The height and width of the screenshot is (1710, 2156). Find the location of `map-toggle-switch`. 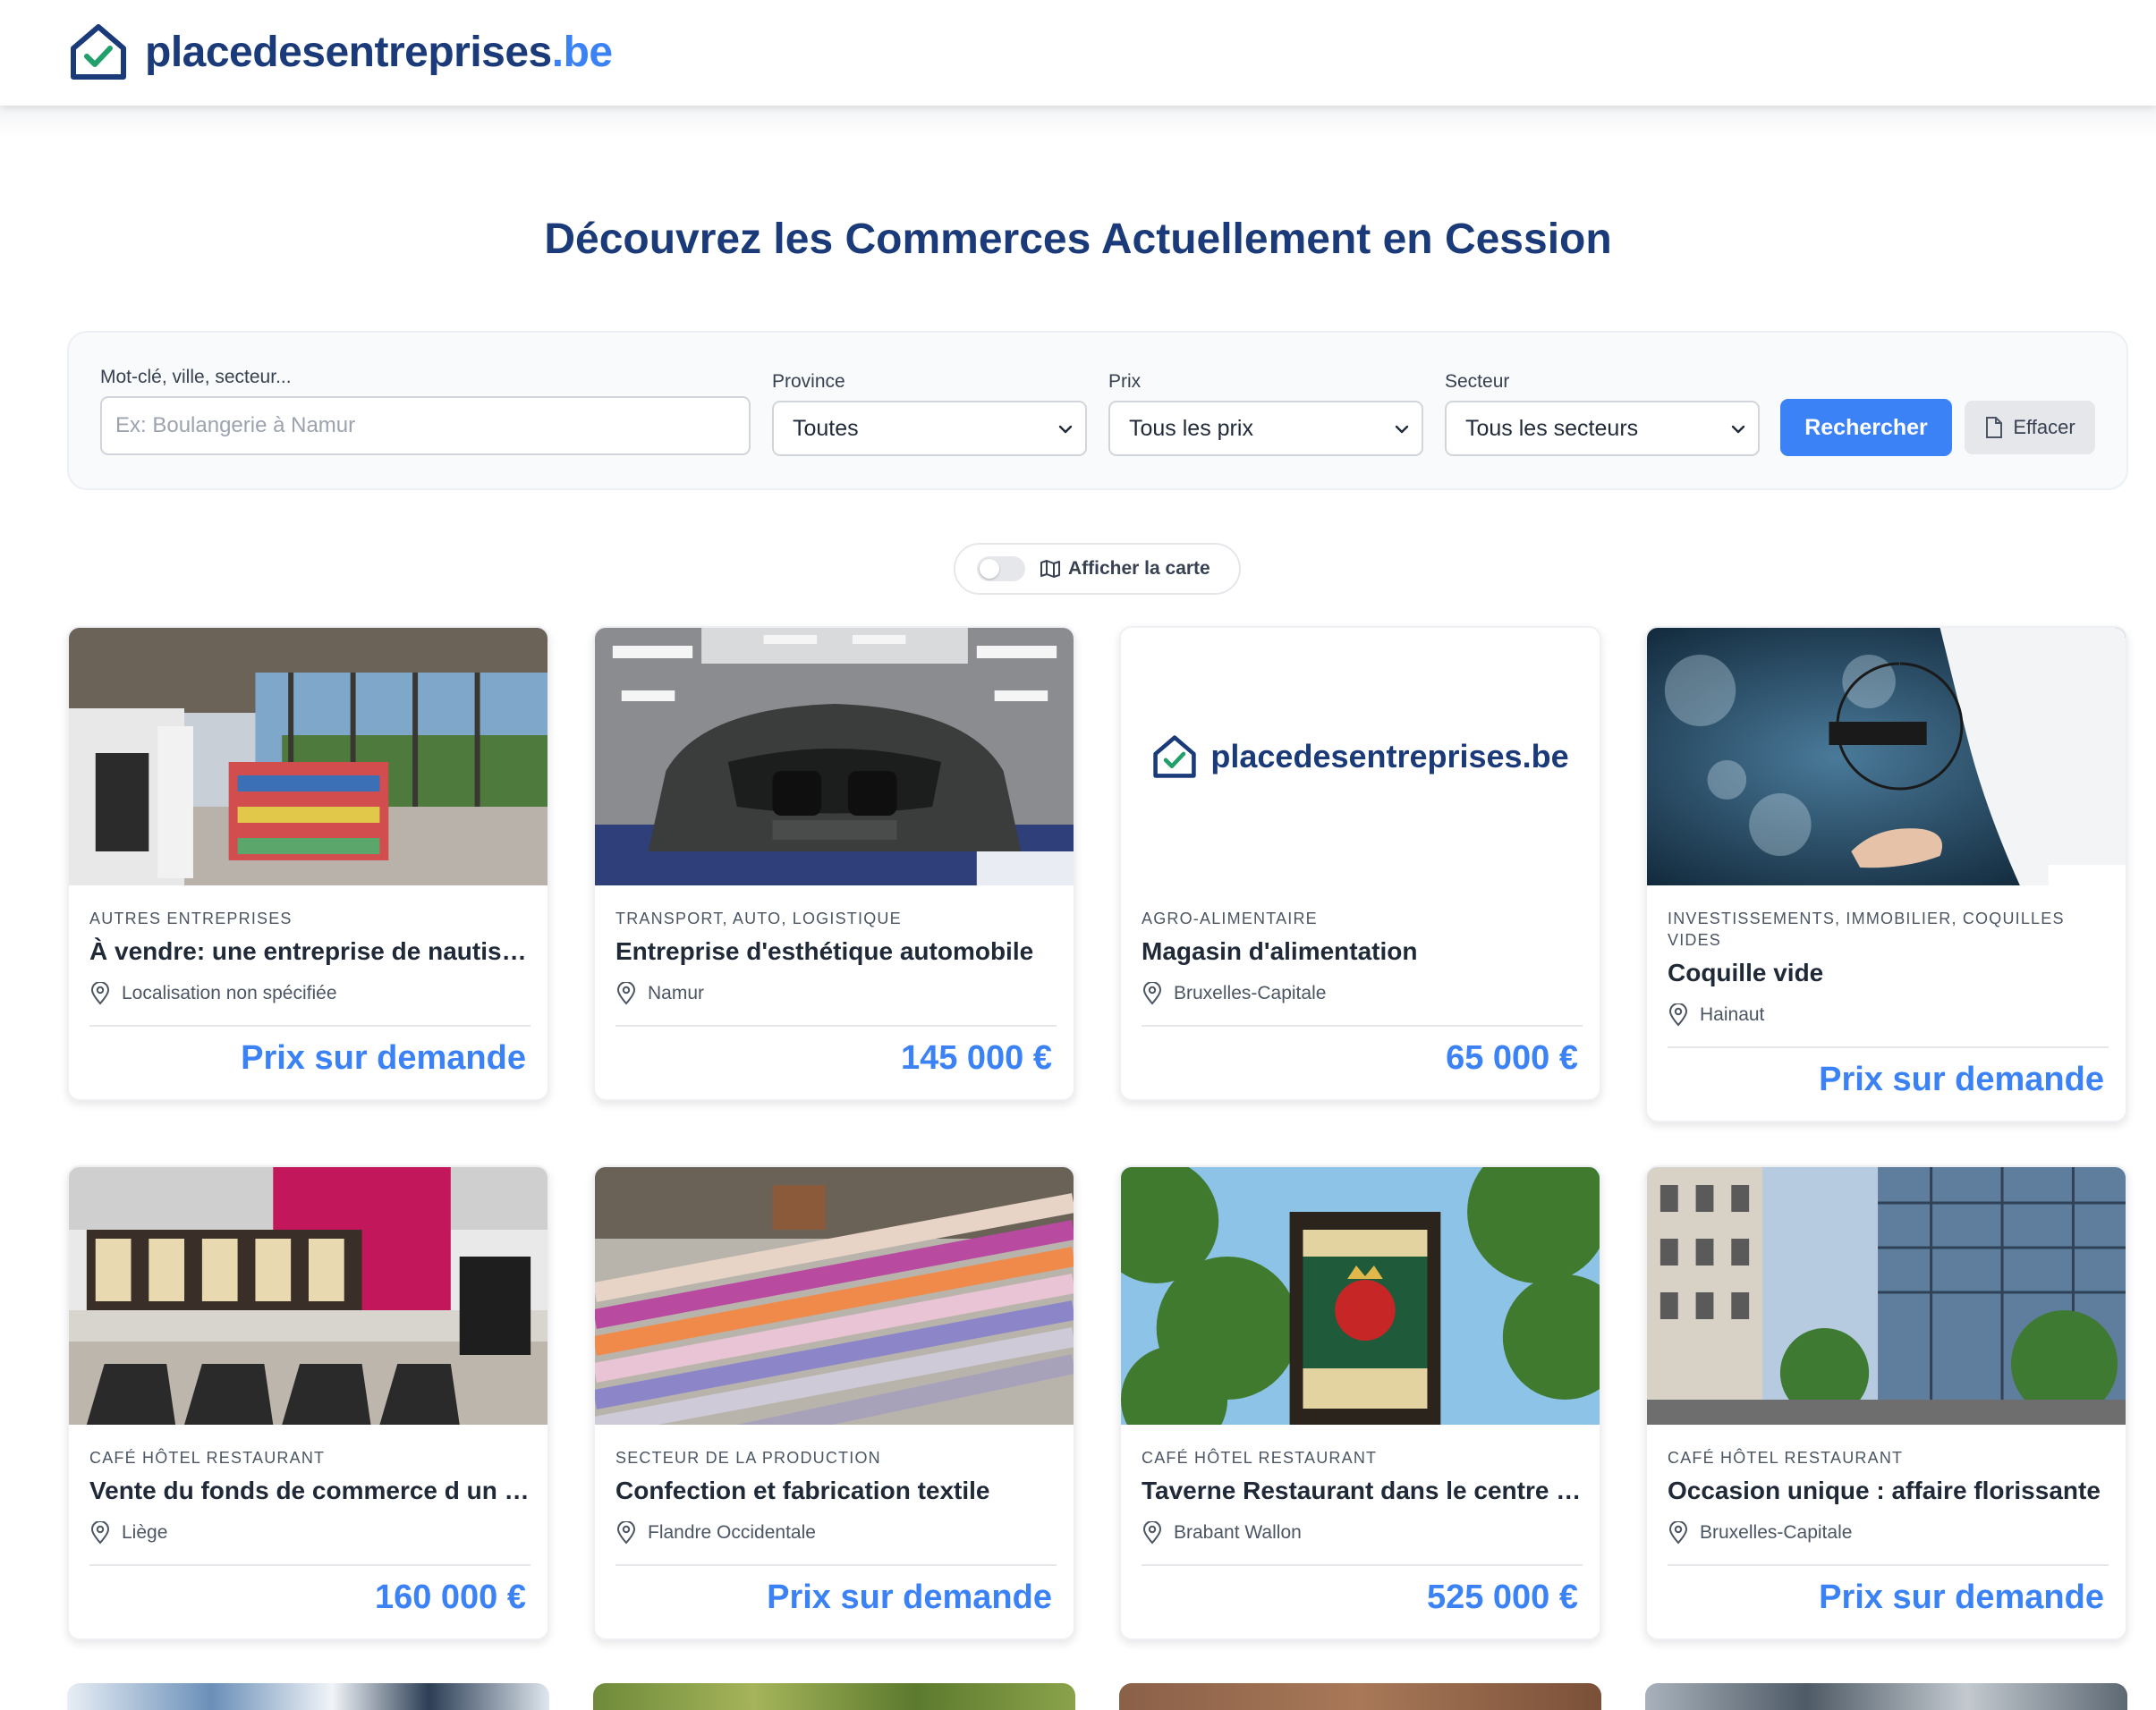

map-toggle-switch is located at coordinates (1001, 568).